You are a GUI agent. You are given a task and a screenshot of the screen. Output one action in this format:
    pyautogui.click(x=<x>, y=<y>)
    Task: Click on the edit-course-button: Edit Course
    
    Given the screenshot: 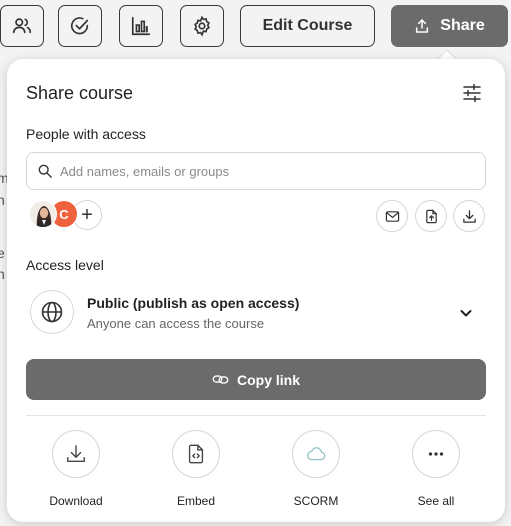 What is the action you would take?
    pyautogui.click(x=307, y=26)
    